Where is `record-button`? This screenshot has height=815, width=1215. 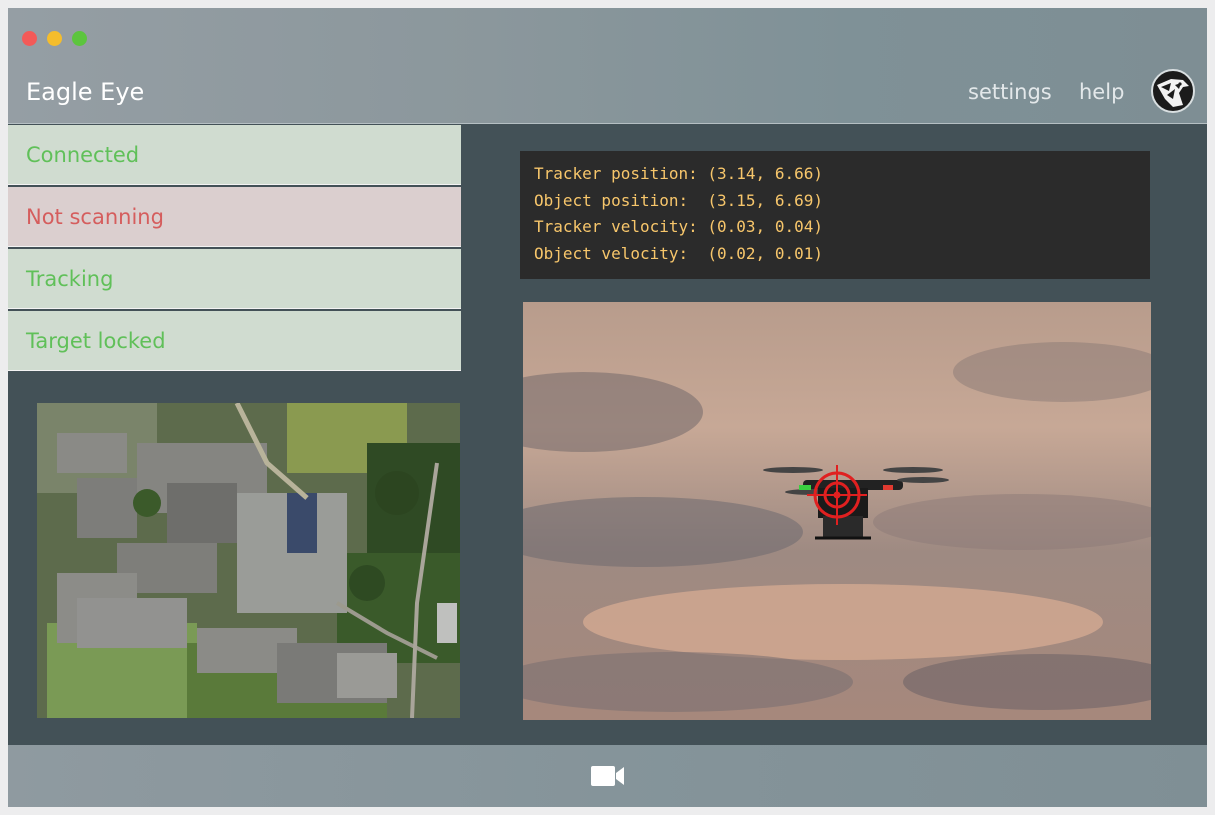 record-button is located at coordinates (608, 776).